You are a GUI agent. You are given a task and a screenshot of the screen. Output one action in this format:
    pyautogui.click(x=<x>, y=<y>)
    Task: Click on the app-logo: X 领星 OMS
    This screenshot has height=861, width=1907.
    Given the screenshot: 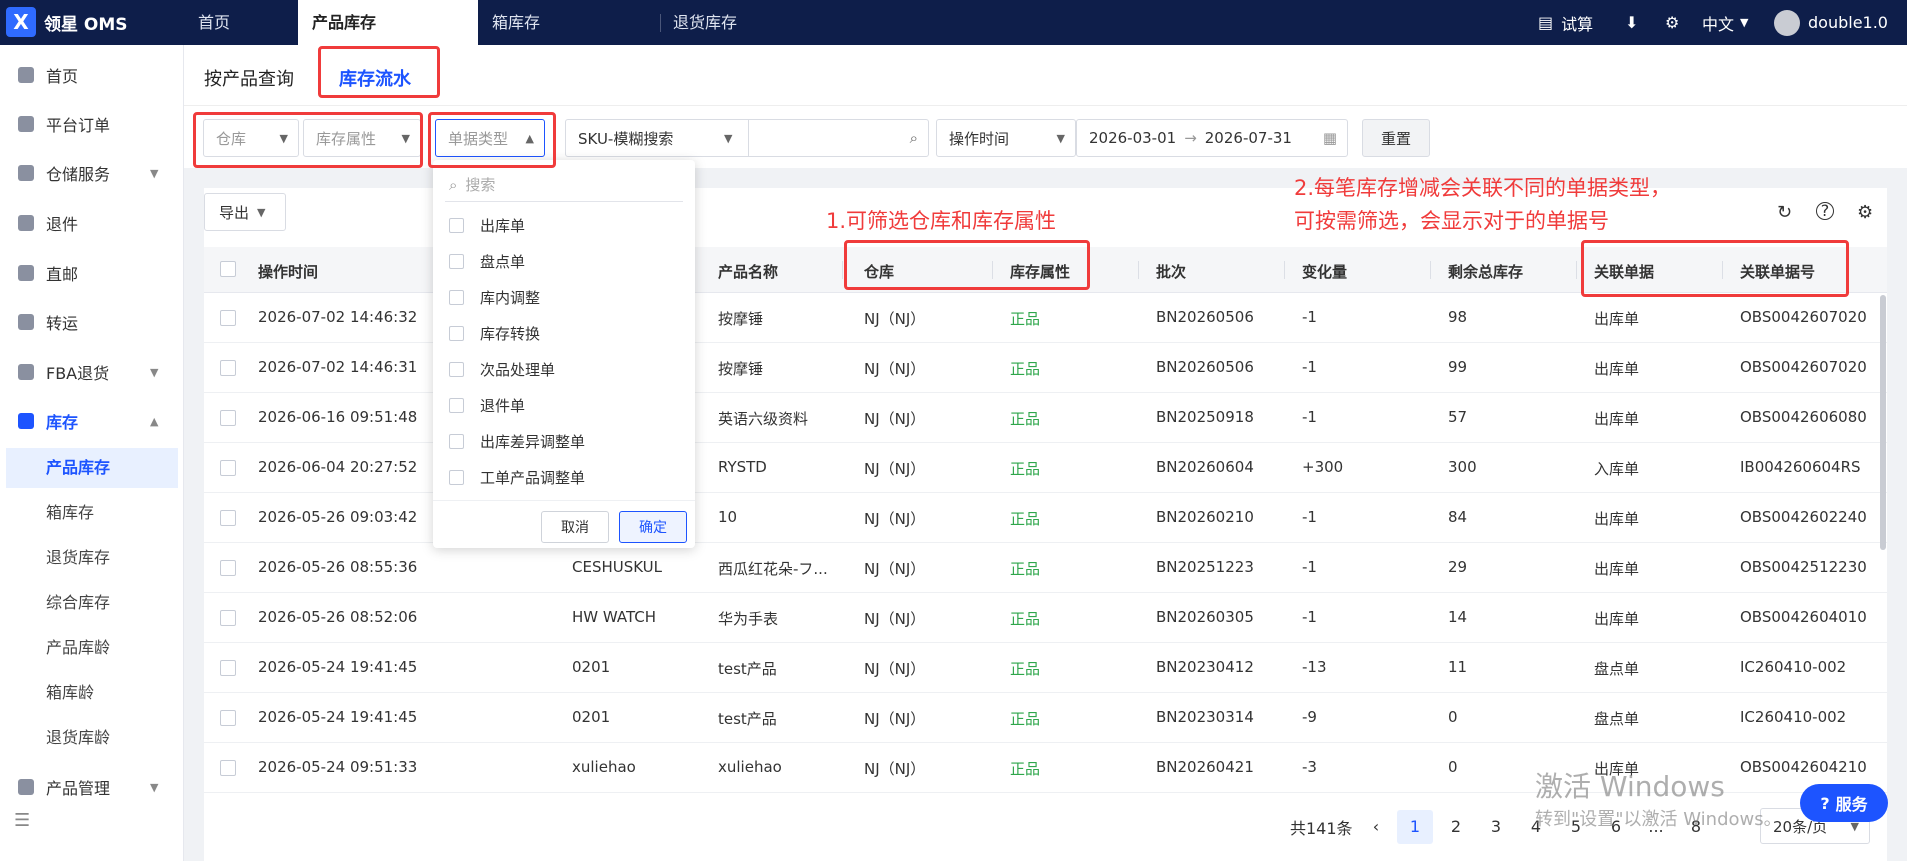 What is the action you would take?
    pyautogui.click(x=67, y=22)
    